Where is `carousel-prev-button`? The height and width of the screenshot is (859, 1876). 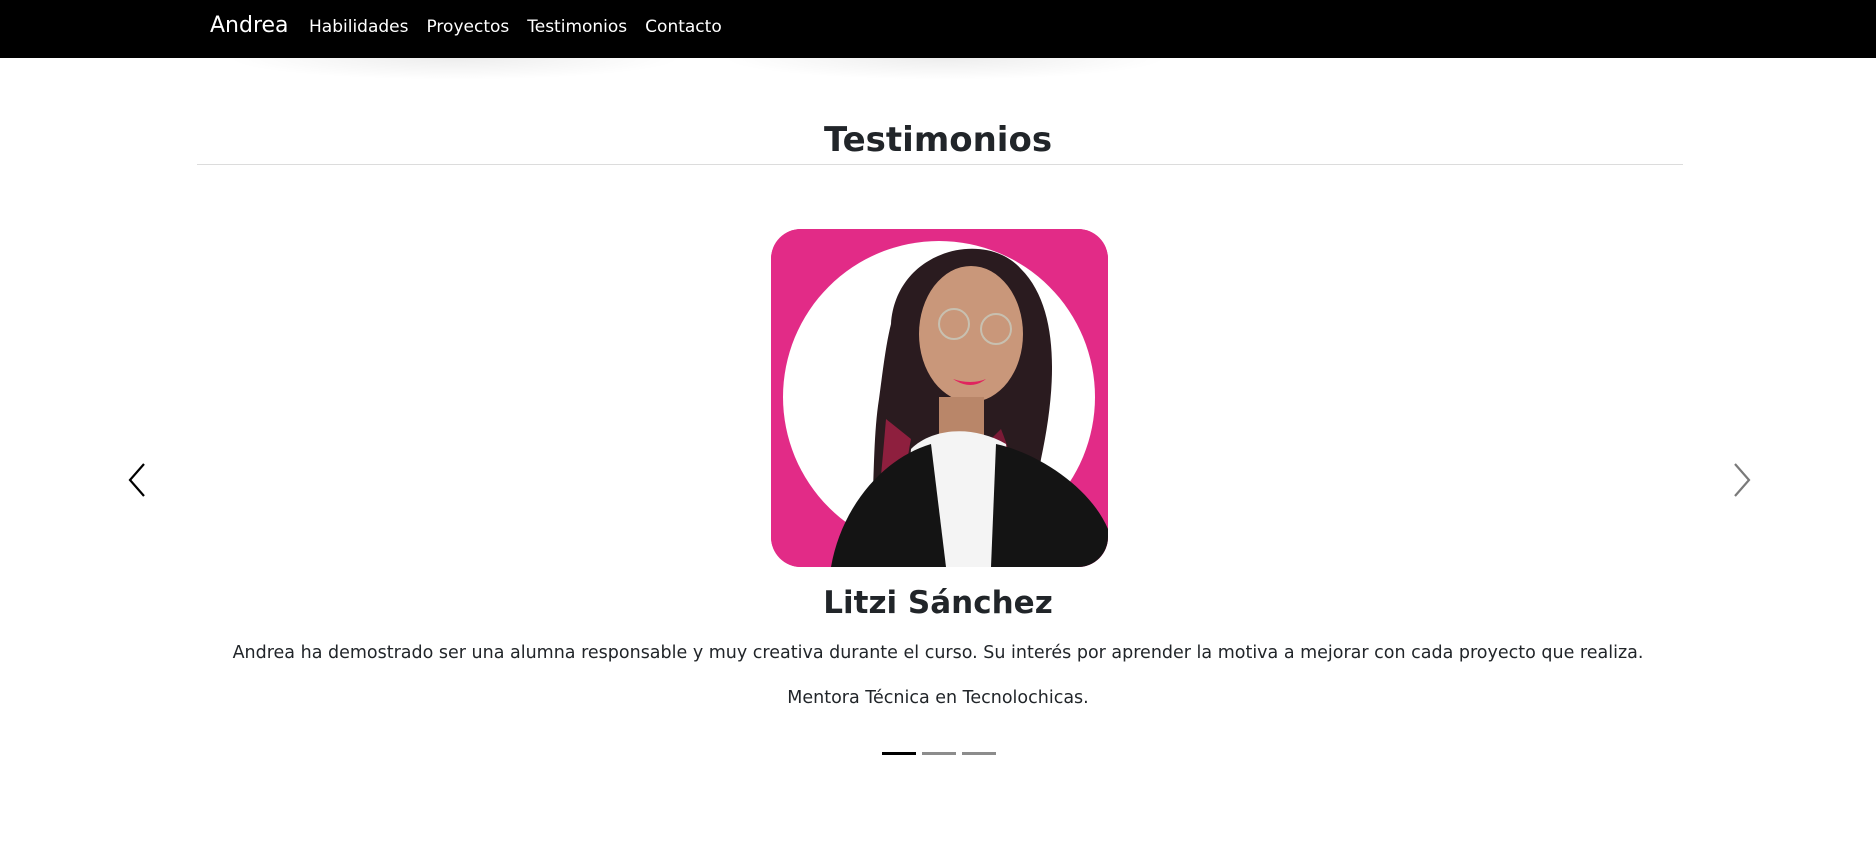
carousel-prev-button is located at coordinates (138, 480).